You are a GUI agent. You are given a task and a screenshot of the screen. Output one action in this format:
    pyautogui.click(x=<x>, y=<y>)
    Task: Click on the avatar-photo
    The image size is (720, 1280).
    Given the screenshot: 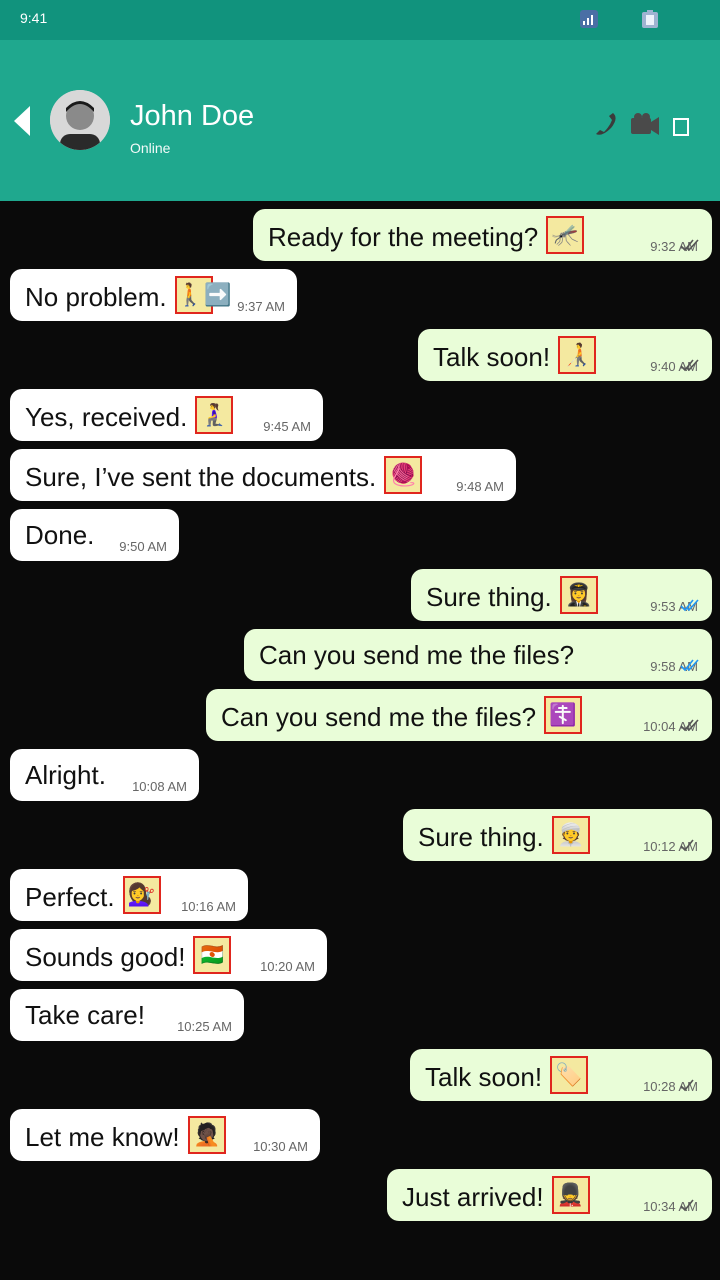 What is the action you would take?
    pyautogui.click(x=80, y=120)
    